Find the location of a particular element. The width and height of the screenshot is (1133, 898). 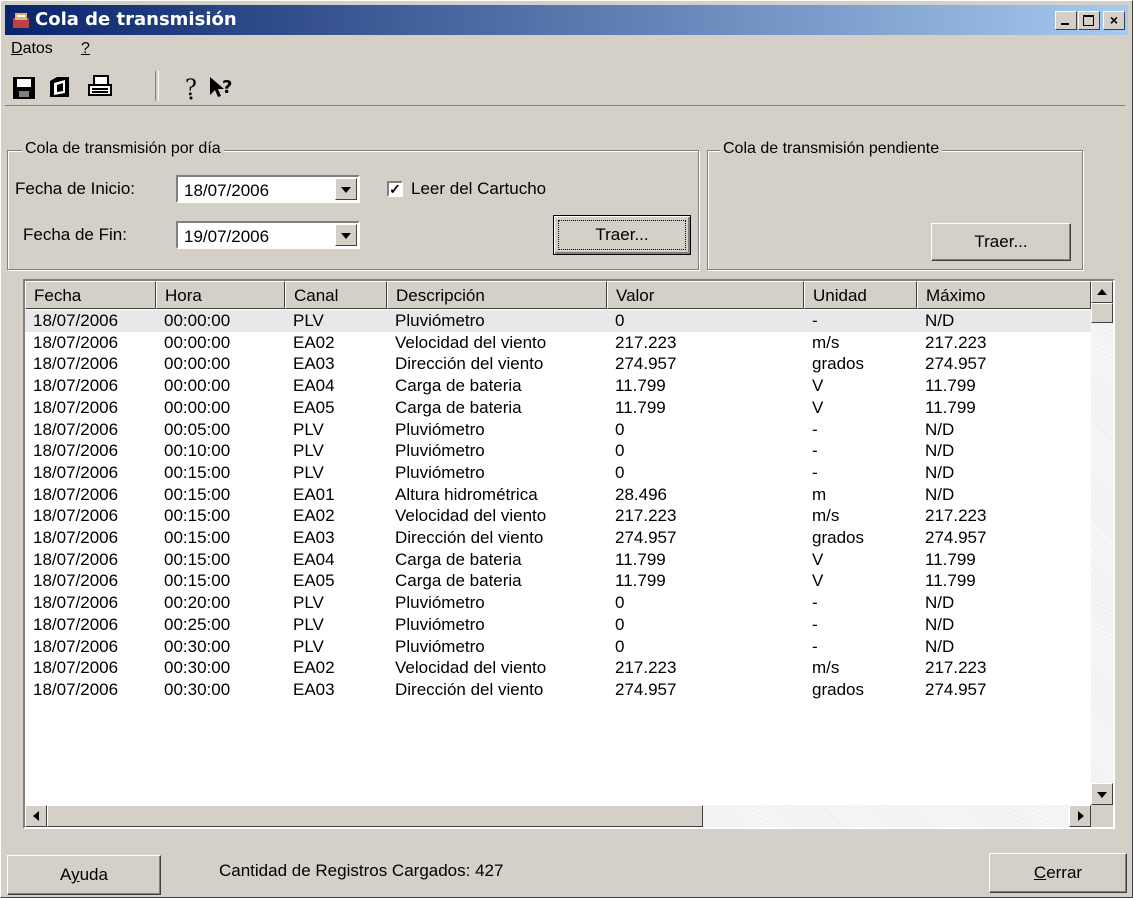

records-count-status: Cantidad de Registros Cargados: 427 is located at coordinates (361, 870).